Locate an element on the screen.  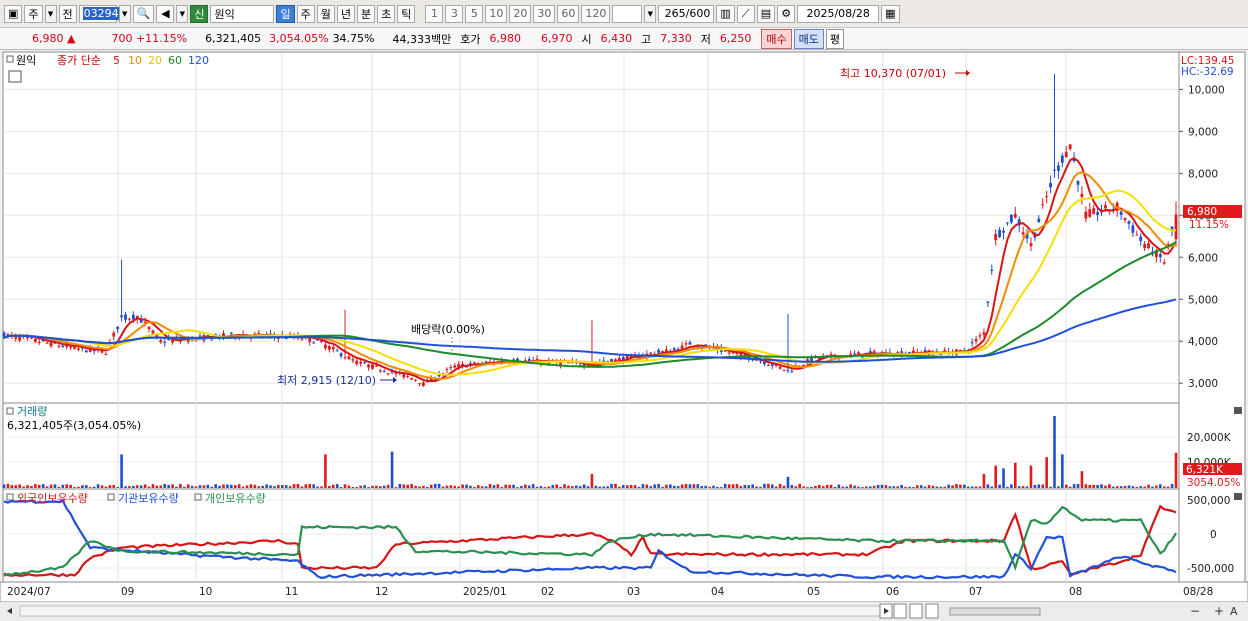
speaker-icon: ◀ is located at coordinates (165, 13).